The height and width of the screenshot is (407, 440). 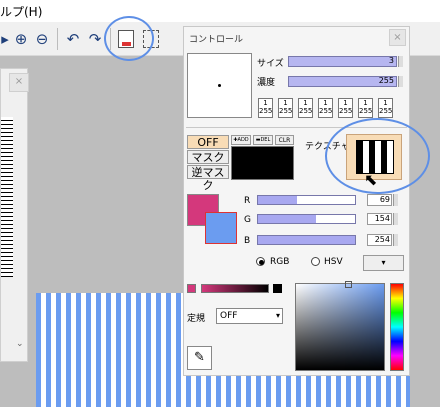 I want to click on brush-preview, so click(x=219, y=85).